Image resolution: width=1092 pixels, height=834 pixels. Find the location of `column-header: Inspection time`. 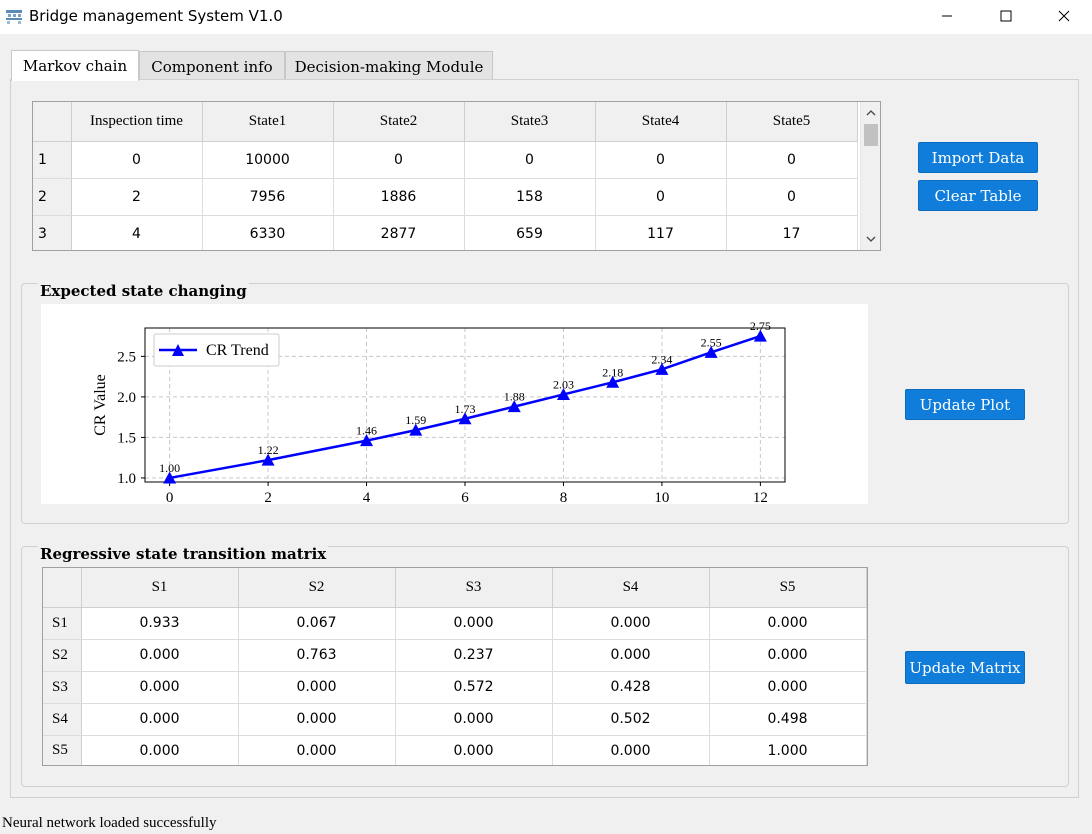

column-header: Inspection time is located at coordinates (137, 122).